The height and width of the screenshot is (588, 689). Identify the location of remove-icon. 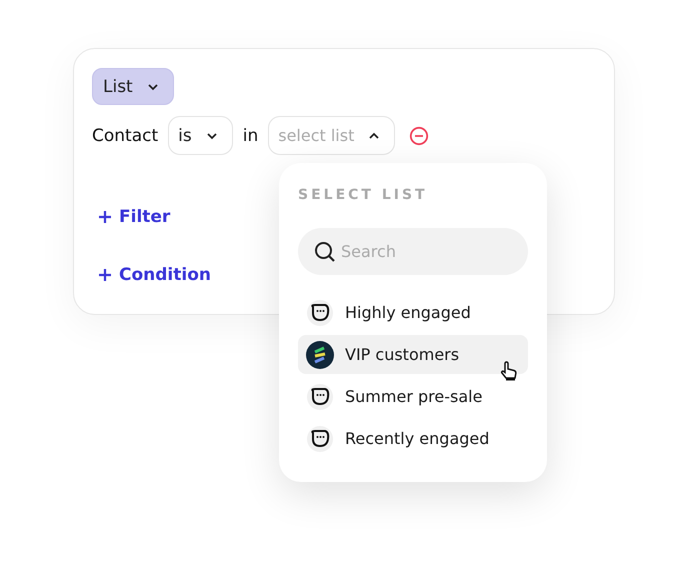
(419, 136).